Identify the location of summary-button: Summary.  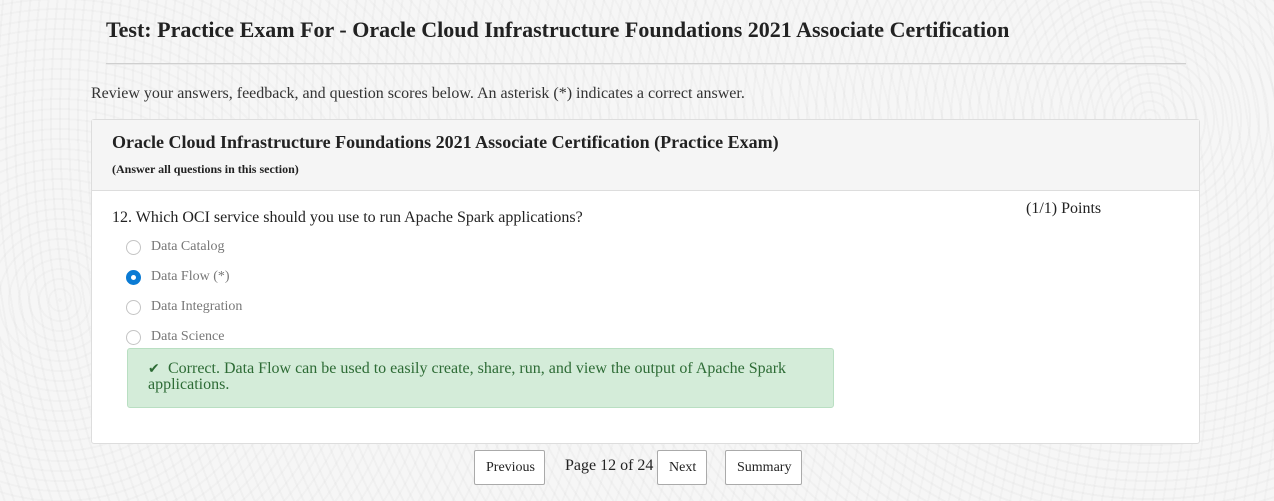
(763, 467).